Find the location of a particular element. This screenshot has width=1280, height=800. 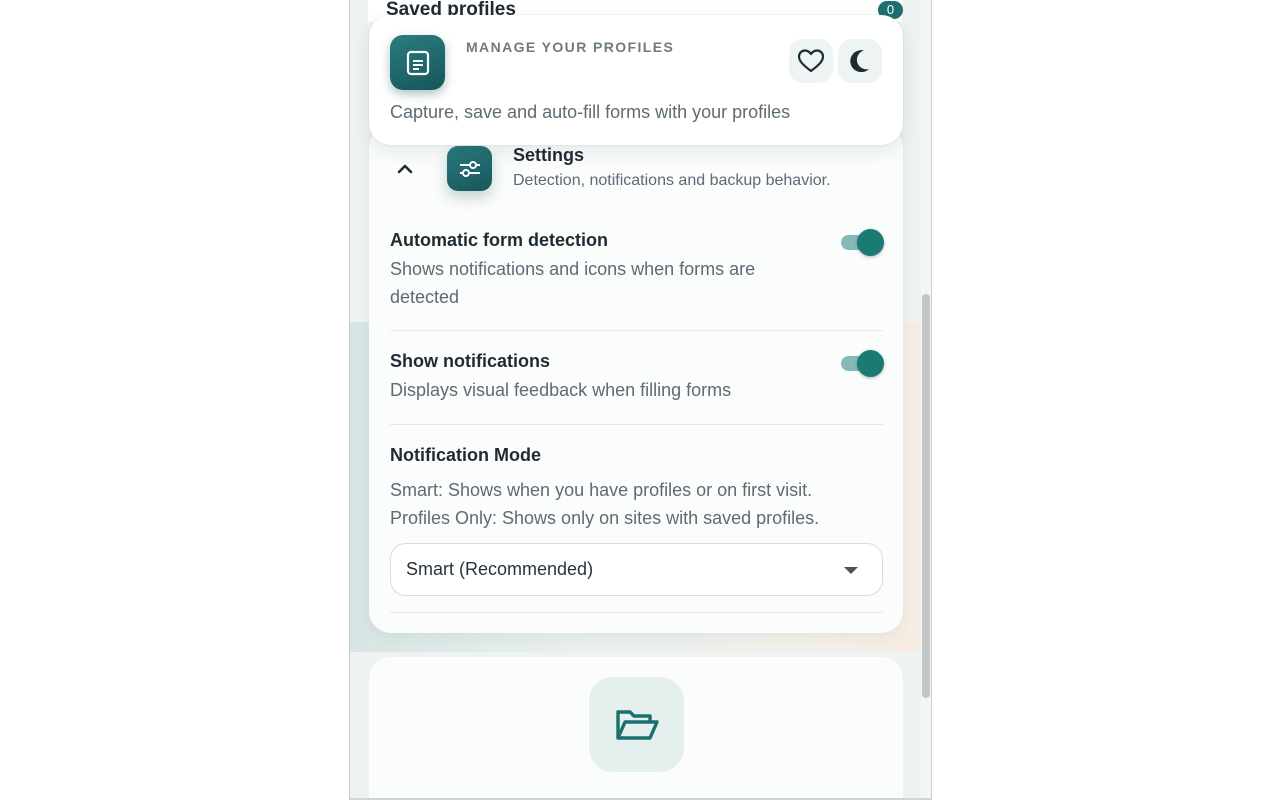

notifications-toggle is located at coordinates (862, 363).